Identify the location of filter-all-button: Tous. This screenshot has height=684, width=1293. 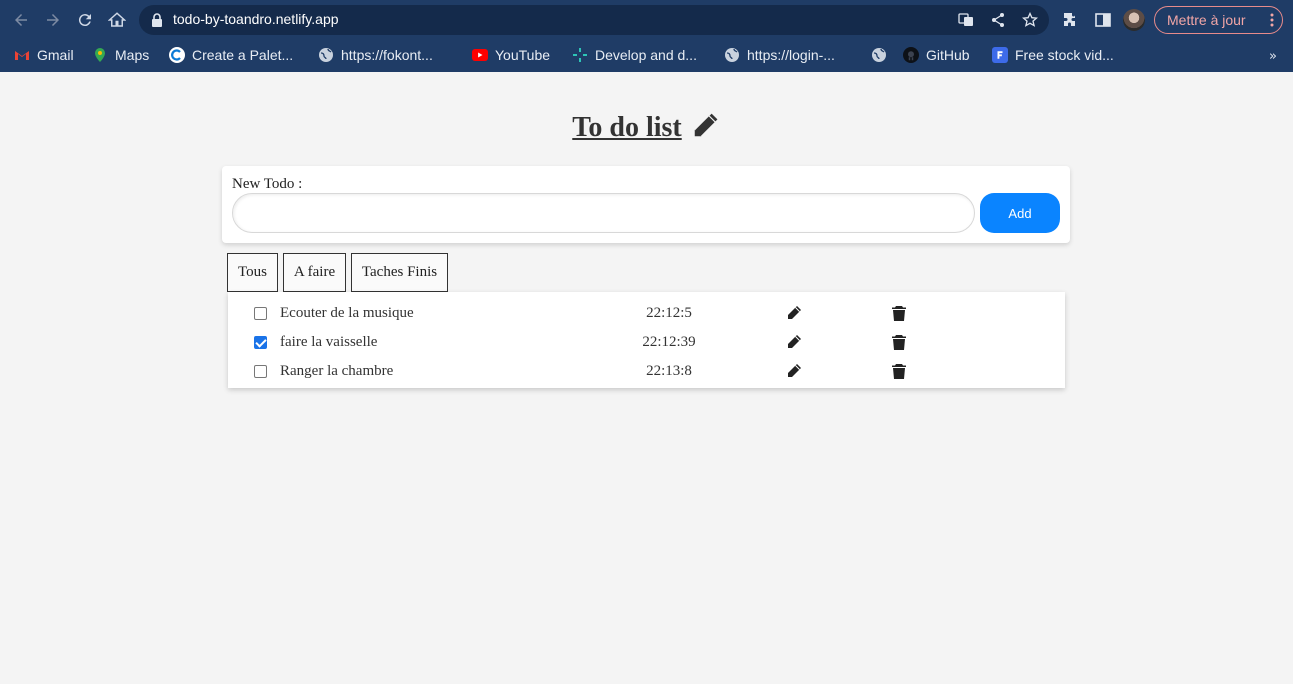
(252, 272).